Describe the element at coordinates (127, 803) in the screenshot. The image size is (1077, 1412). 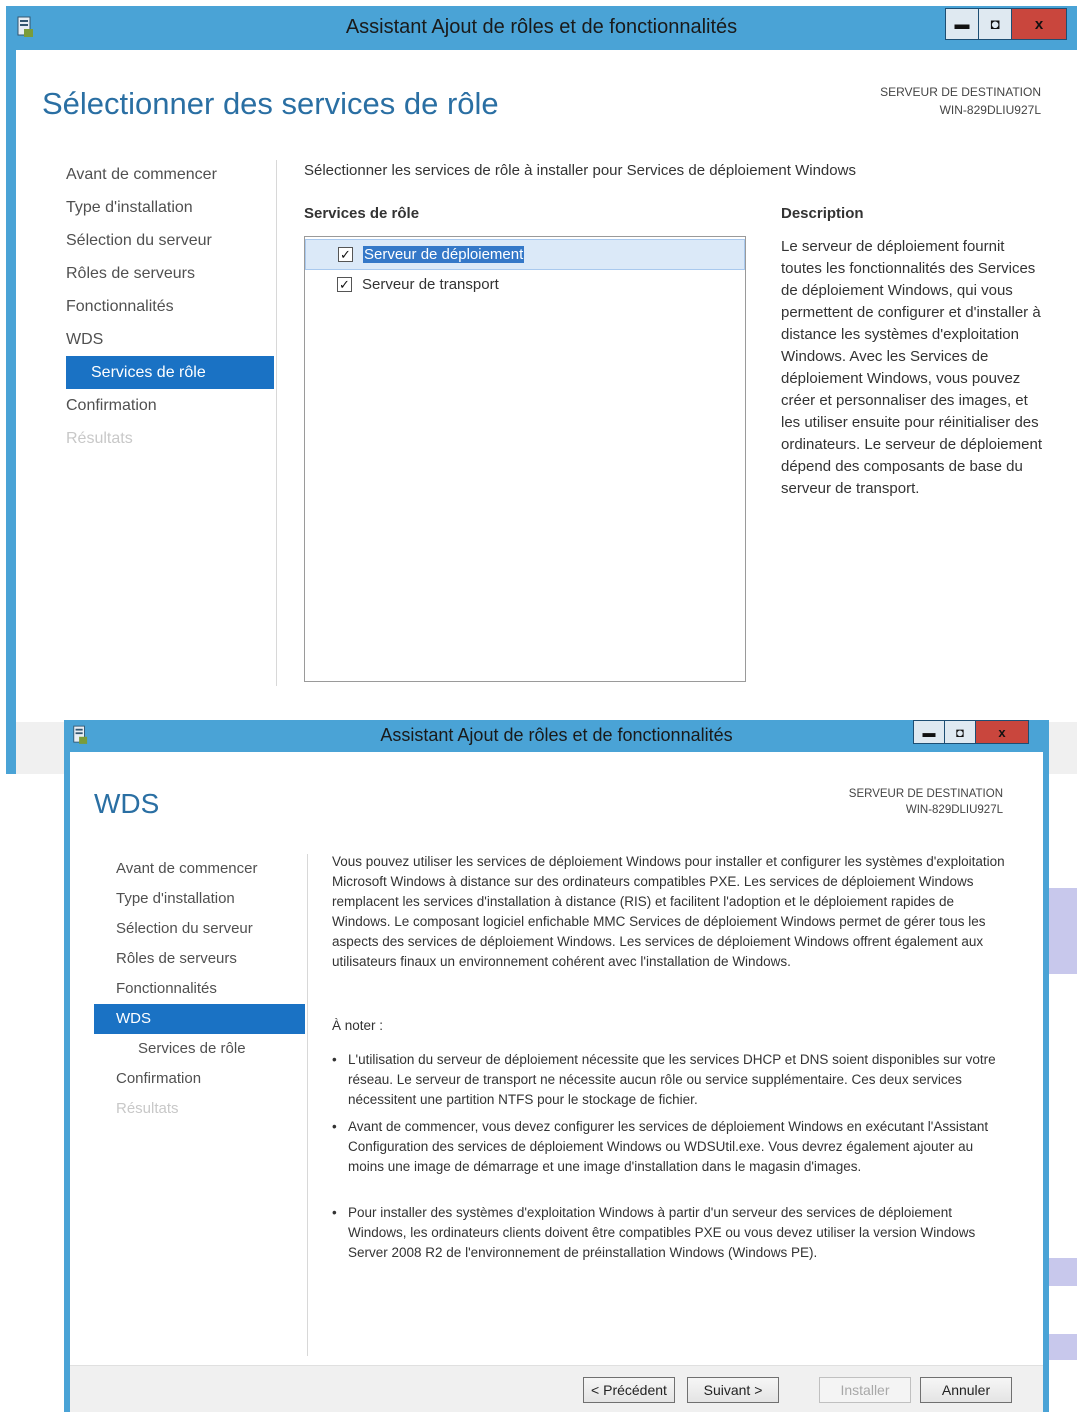
I see `page-title: WDS` at that location.